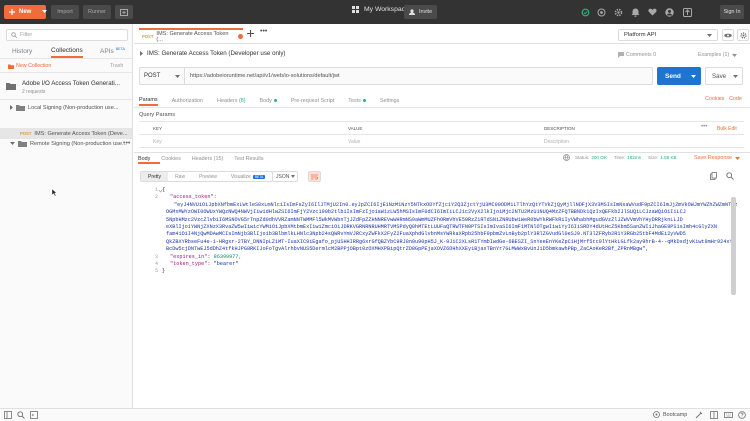 The image size is (750, 421). What do you see at coordinates (713, 176) in the screenshot?
I see `copy-icon` at bounding box center [713, 176].